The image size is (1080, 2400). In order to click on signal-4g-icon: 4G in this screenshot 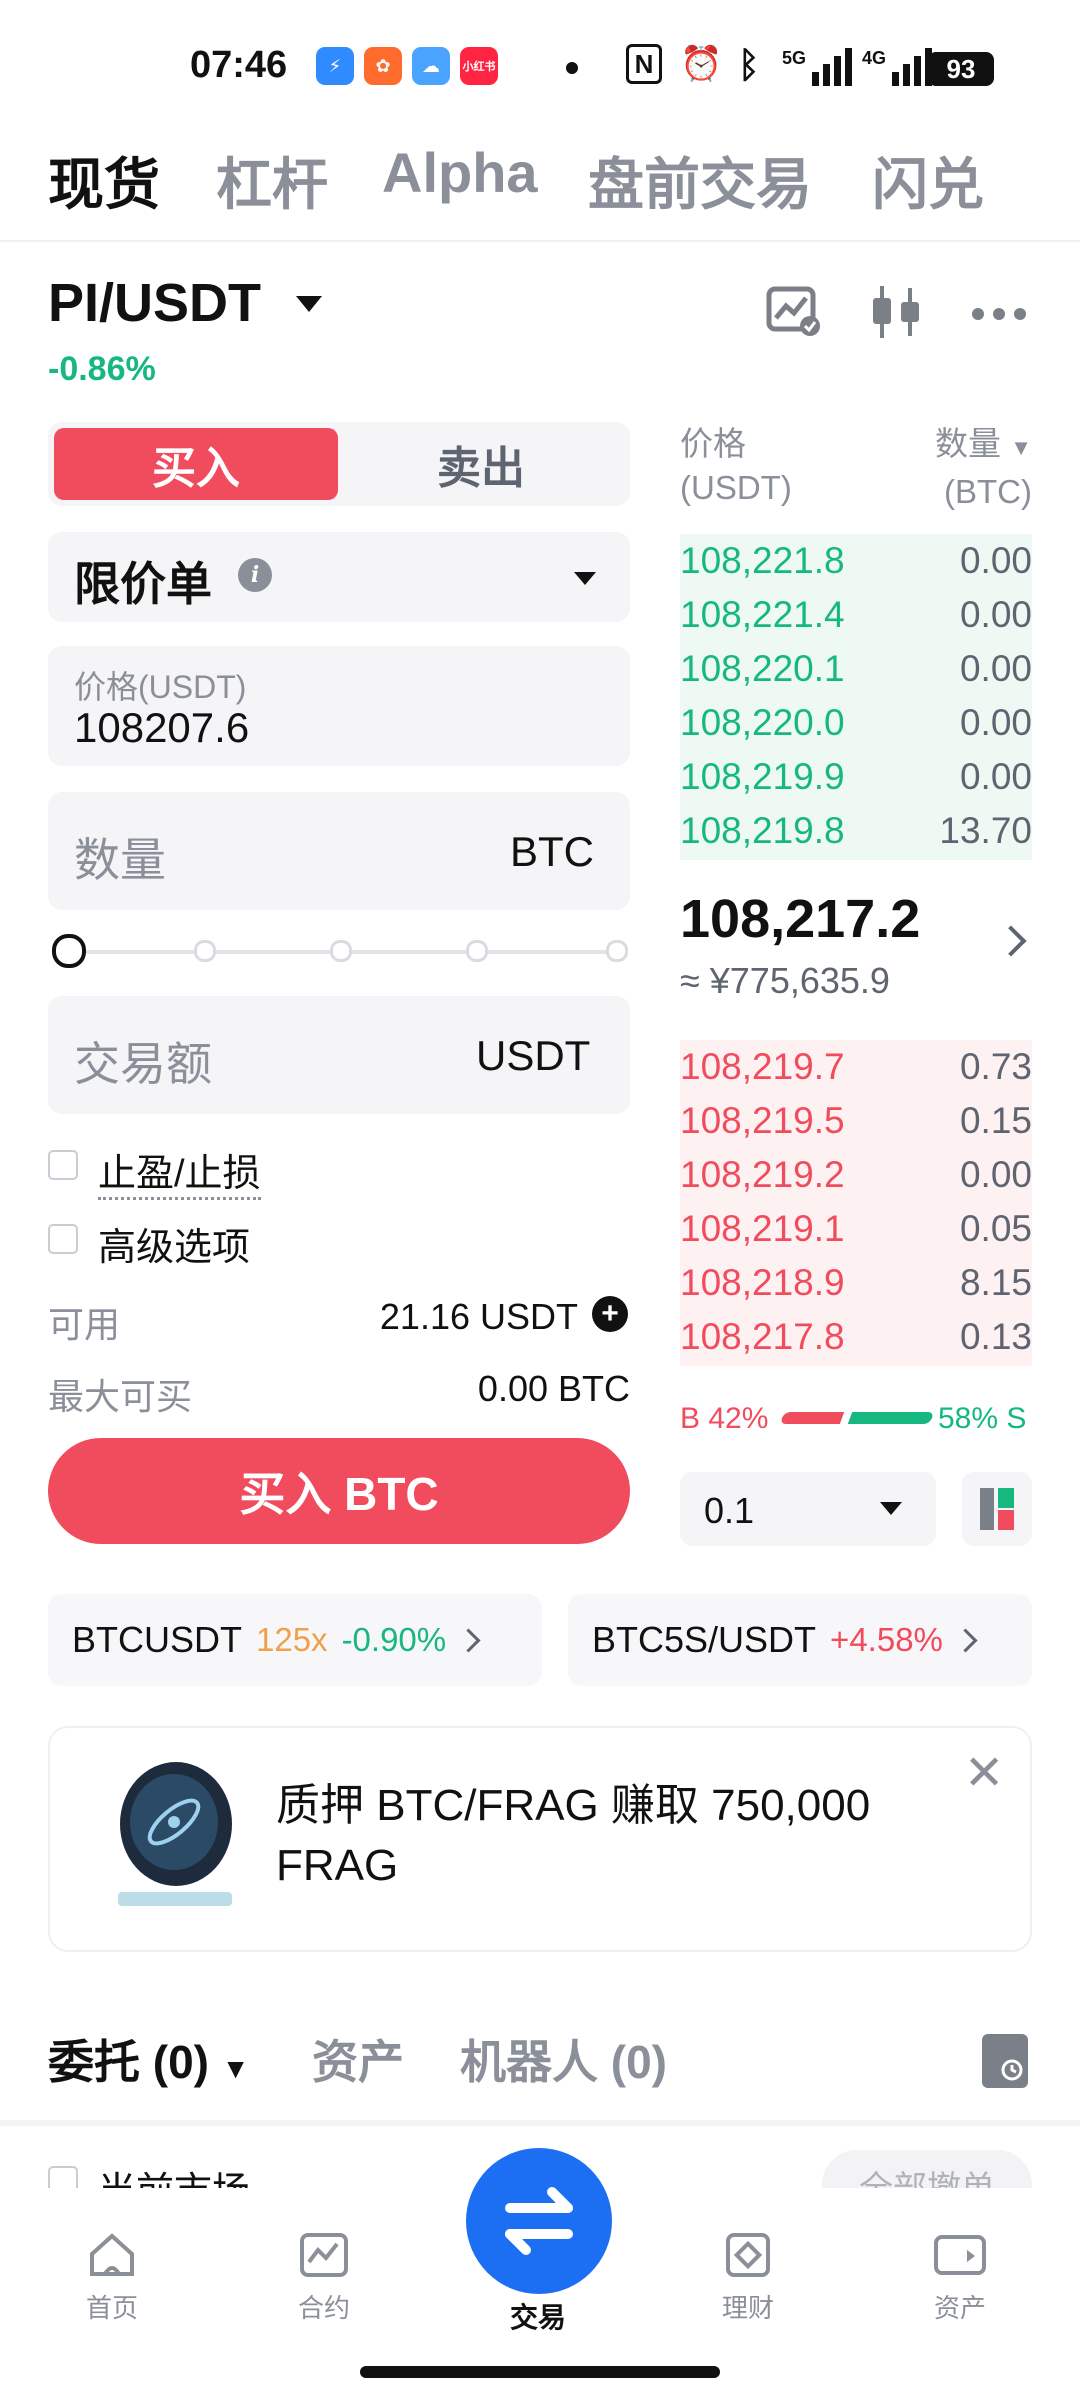, I will do `click(897, 67)`.